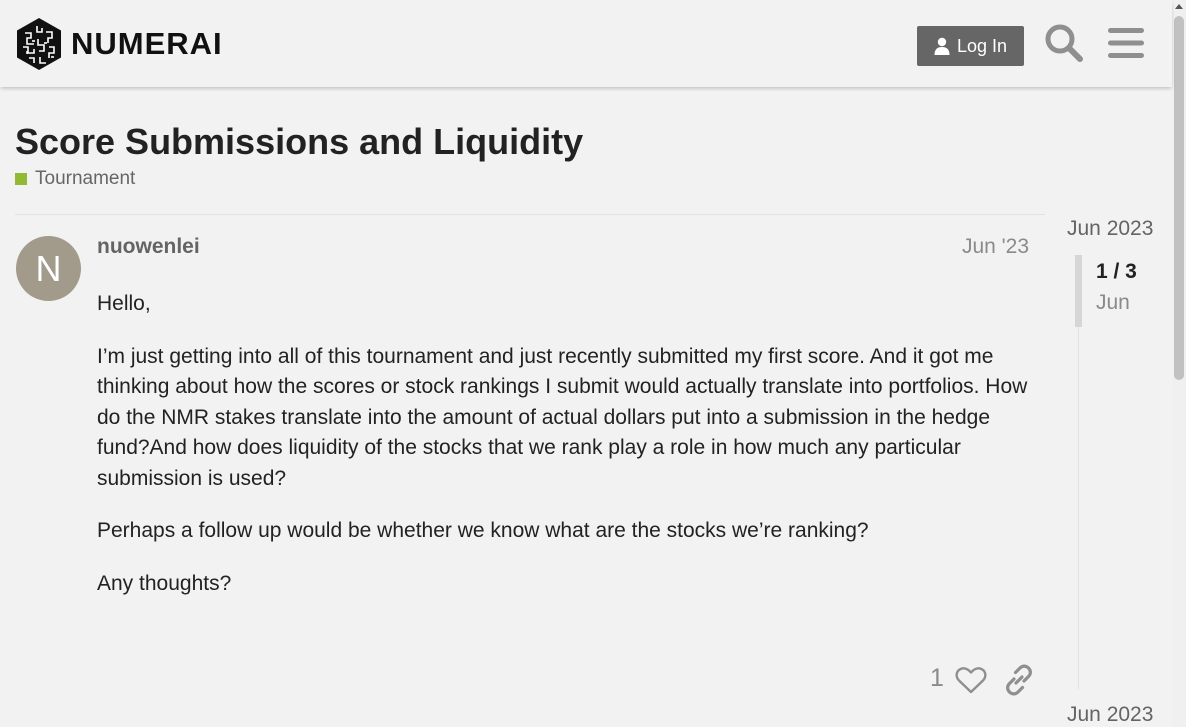  I want to click on post-username: nuowenlei, so click(148, 247).